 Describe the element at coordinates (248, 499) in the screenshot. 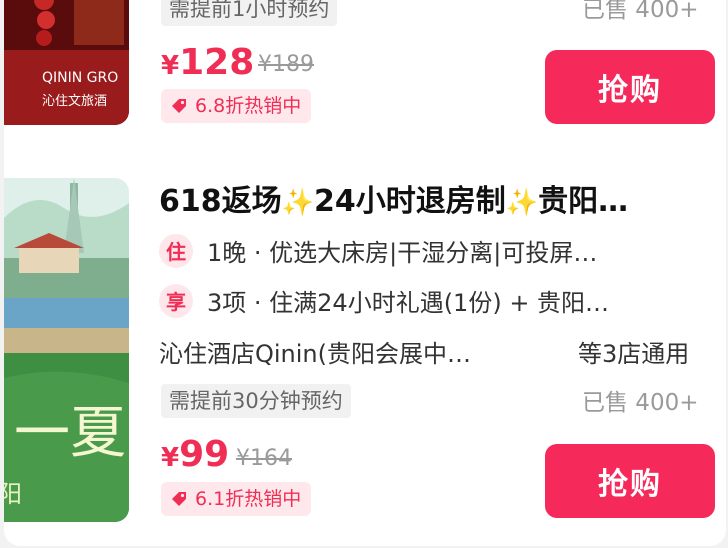

I see `discount-text: 6.1折热销中` at that location.